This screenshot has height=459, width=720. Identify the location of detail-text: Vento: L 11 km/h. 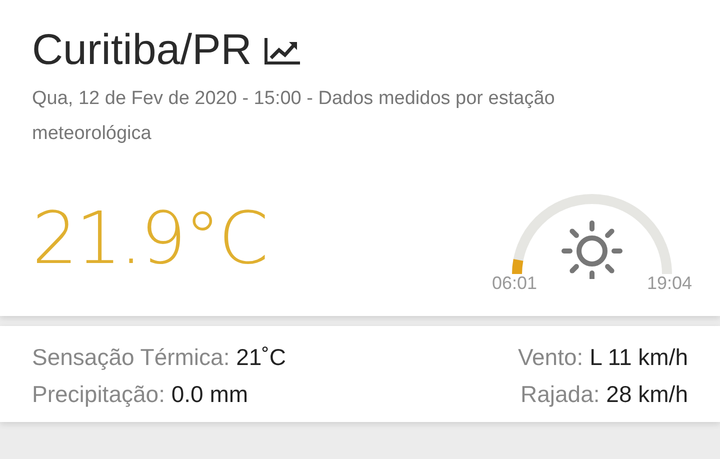
(603, 357).